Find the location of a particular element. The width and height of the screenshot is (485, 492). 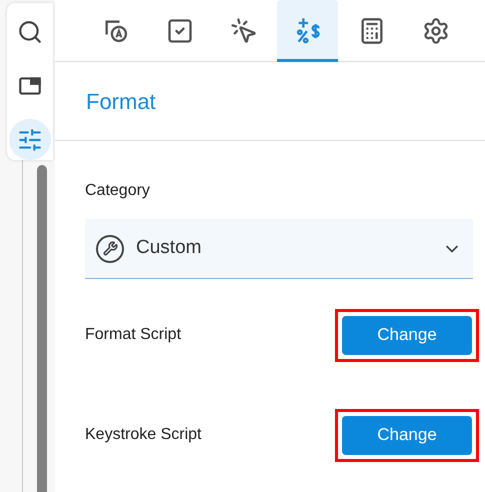

scrollbar is located at coordinates (42, 328).